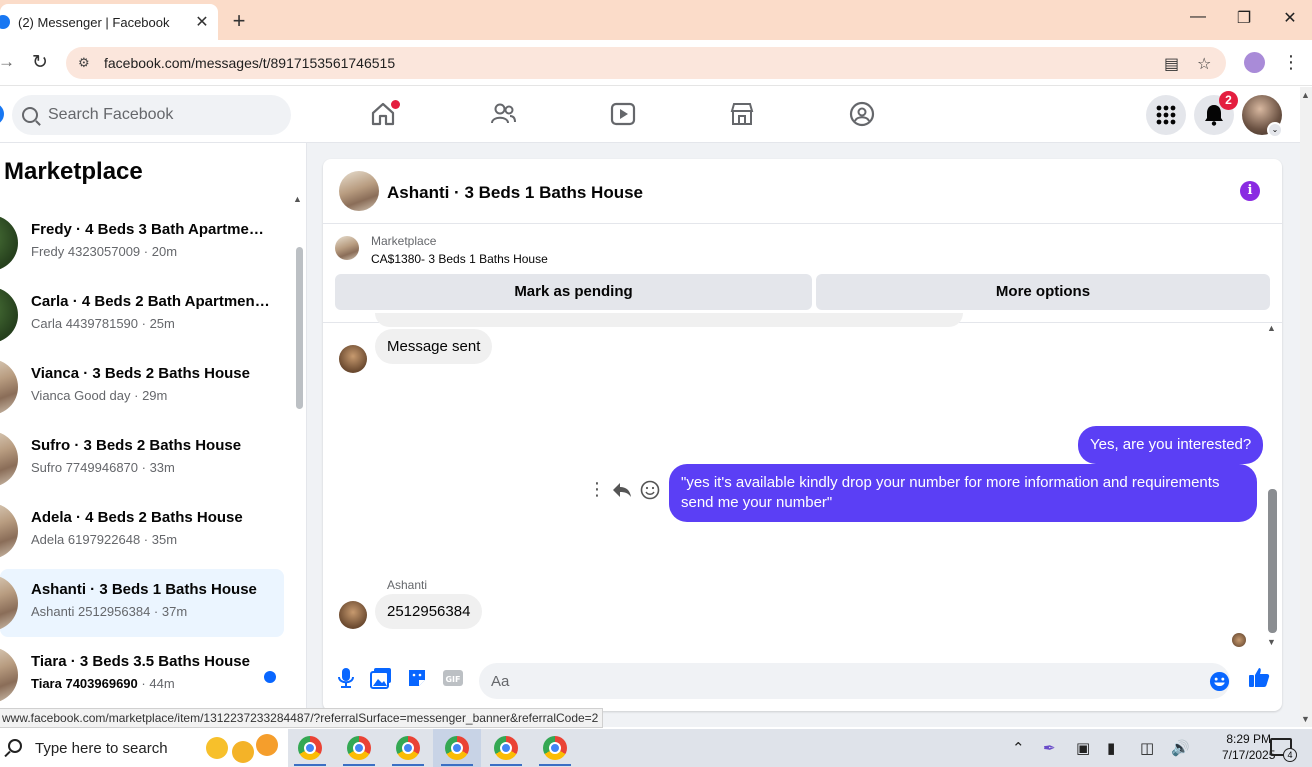  I want to click on browser-tab: (2) Messenger | Facebook ✕, so click(109, 22).